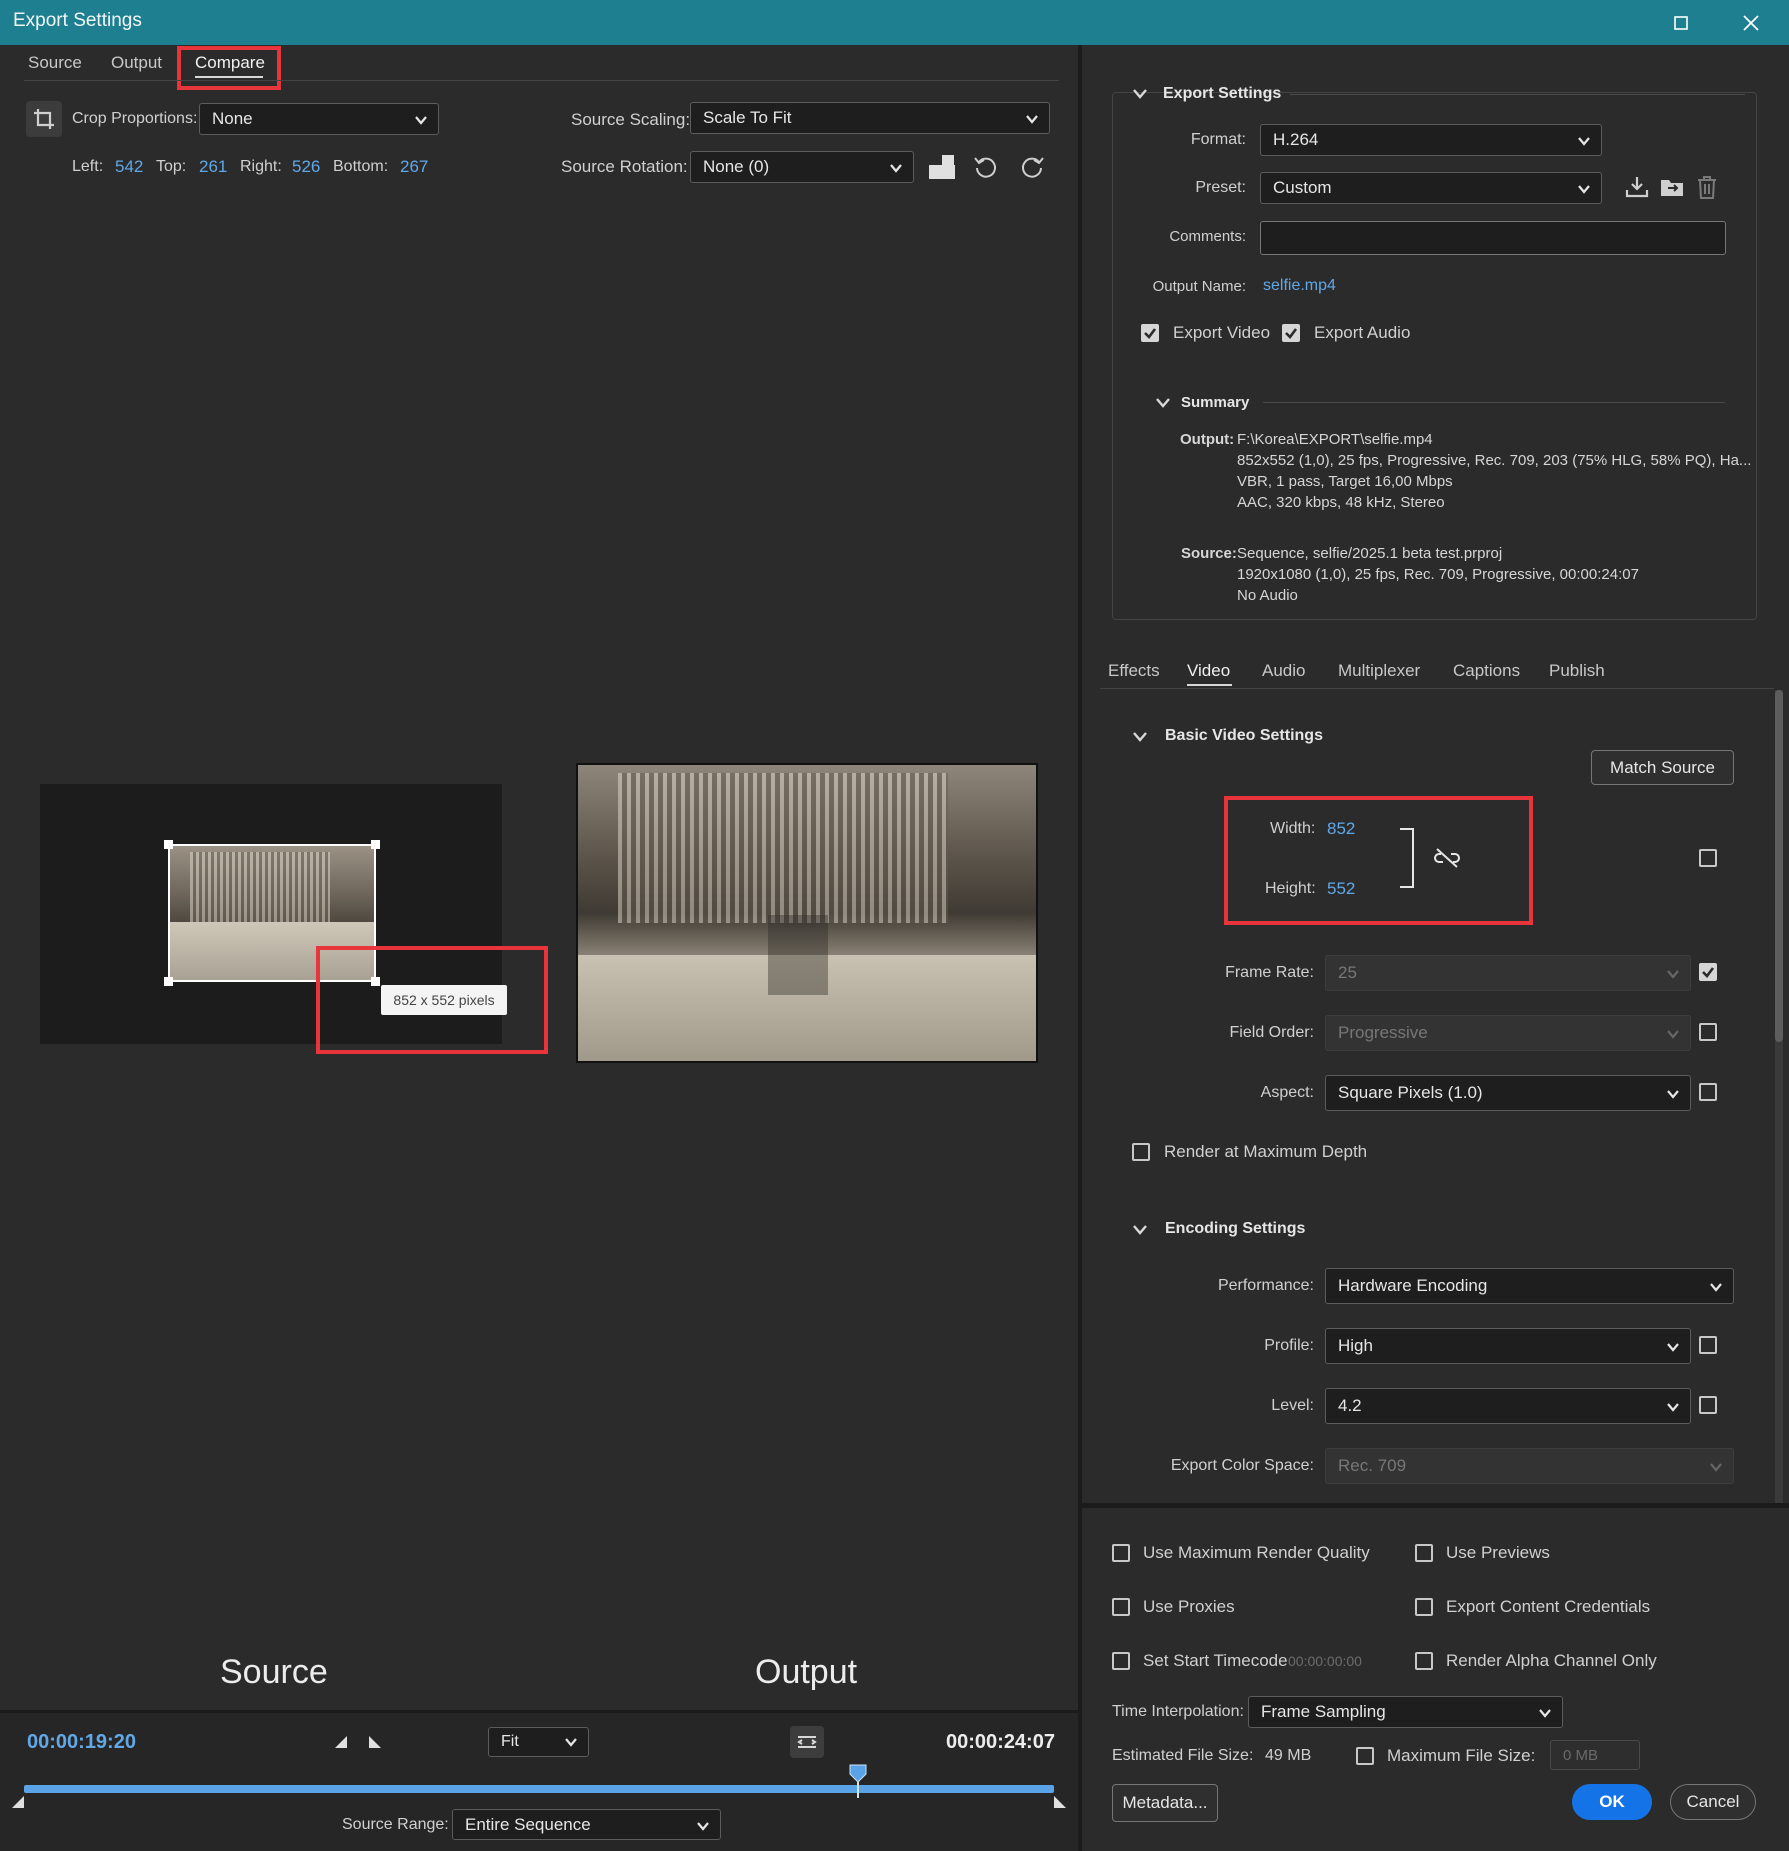 Image resolution: width=1789 pixels, height=1851 pixels. What do you see at coordinates (986, 167) in the screenshot?
I see `rotate-left-button` at bounding box center [986, 167].